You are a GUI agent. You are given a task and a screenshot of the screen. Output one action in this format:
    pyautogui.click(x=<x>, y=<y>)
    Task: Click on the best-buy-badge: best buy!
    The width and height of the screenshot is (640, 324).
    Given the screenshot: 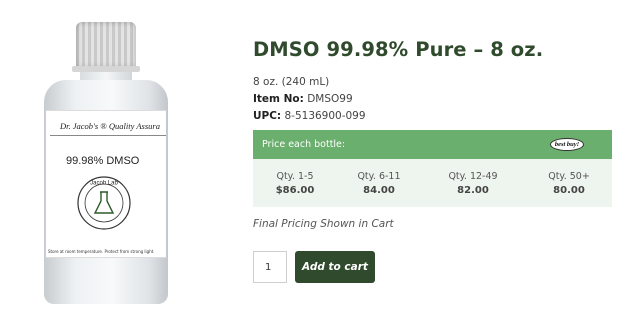 What is the action you would take?
    pyautogui.click(x=567, y=144)
    